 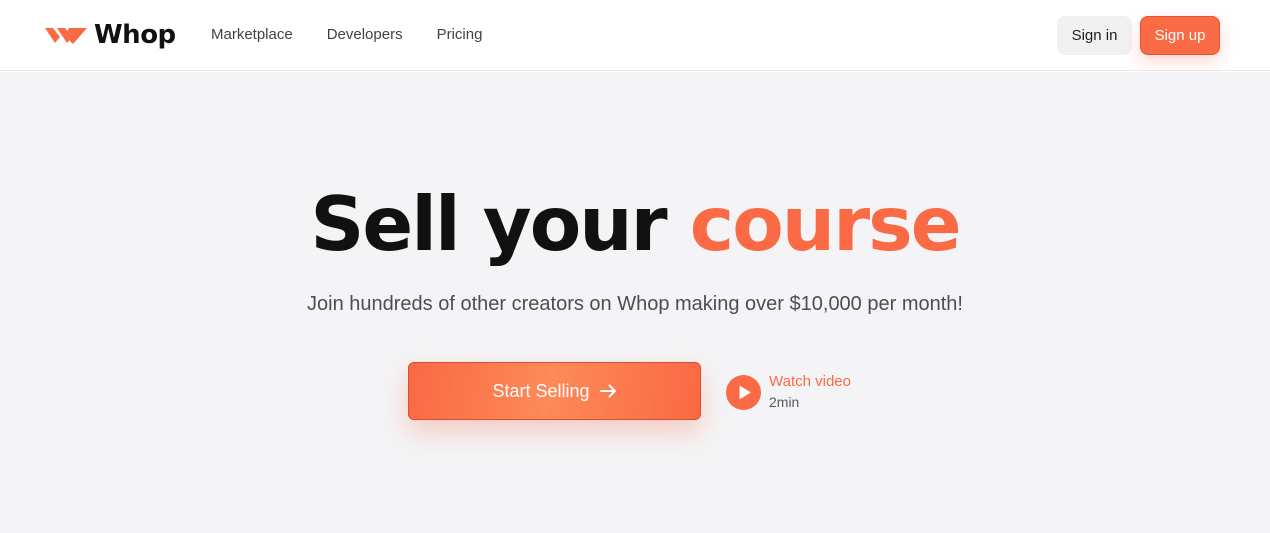 I want to click on main-nav: Marketplace Developers Pricing, so click(x=346, y=35).